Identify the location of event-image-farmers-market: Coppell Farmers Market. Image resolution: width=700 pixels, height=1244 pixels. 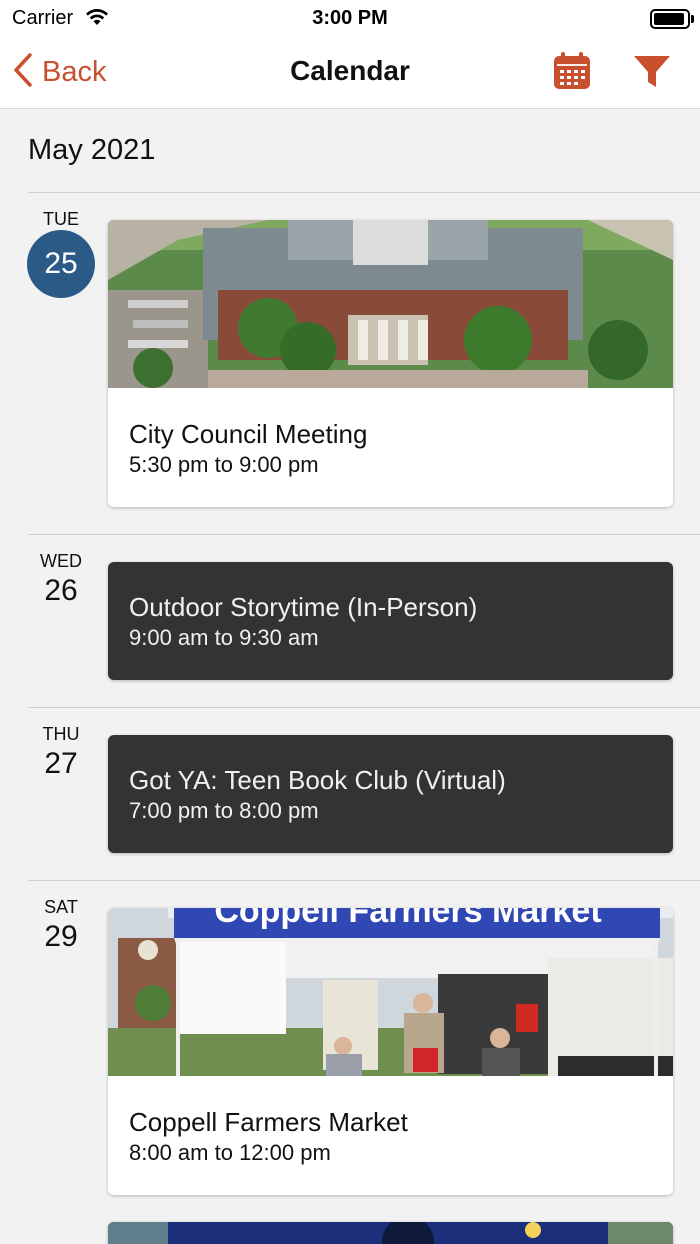
(390, 992).